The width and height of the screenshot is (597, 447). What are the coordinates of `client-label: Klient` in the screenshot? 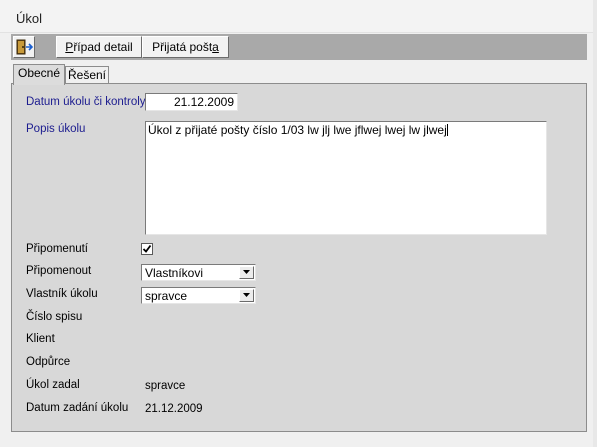 It's located at (40, 339).